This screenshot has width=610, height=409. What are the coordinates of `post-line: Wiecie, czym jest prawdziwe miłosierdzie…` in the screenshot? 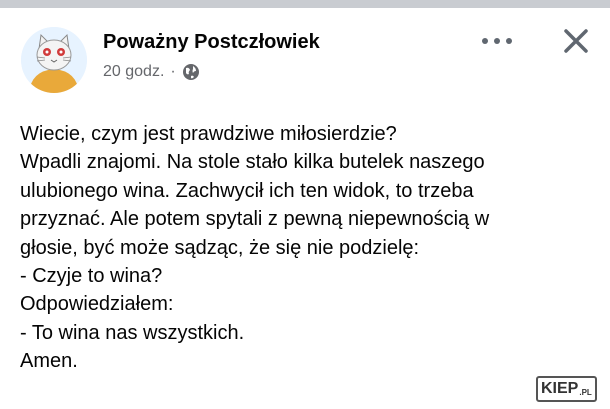 It's located at (208, 134).